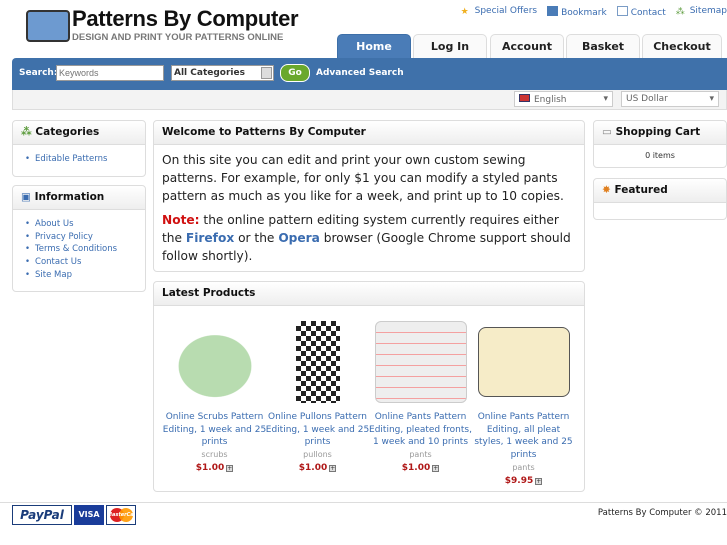 This screenshot has width=727, height=545. Describe the element at coordinates (38, 73) in the screenshot. I see `search-label: Search:` at that location.